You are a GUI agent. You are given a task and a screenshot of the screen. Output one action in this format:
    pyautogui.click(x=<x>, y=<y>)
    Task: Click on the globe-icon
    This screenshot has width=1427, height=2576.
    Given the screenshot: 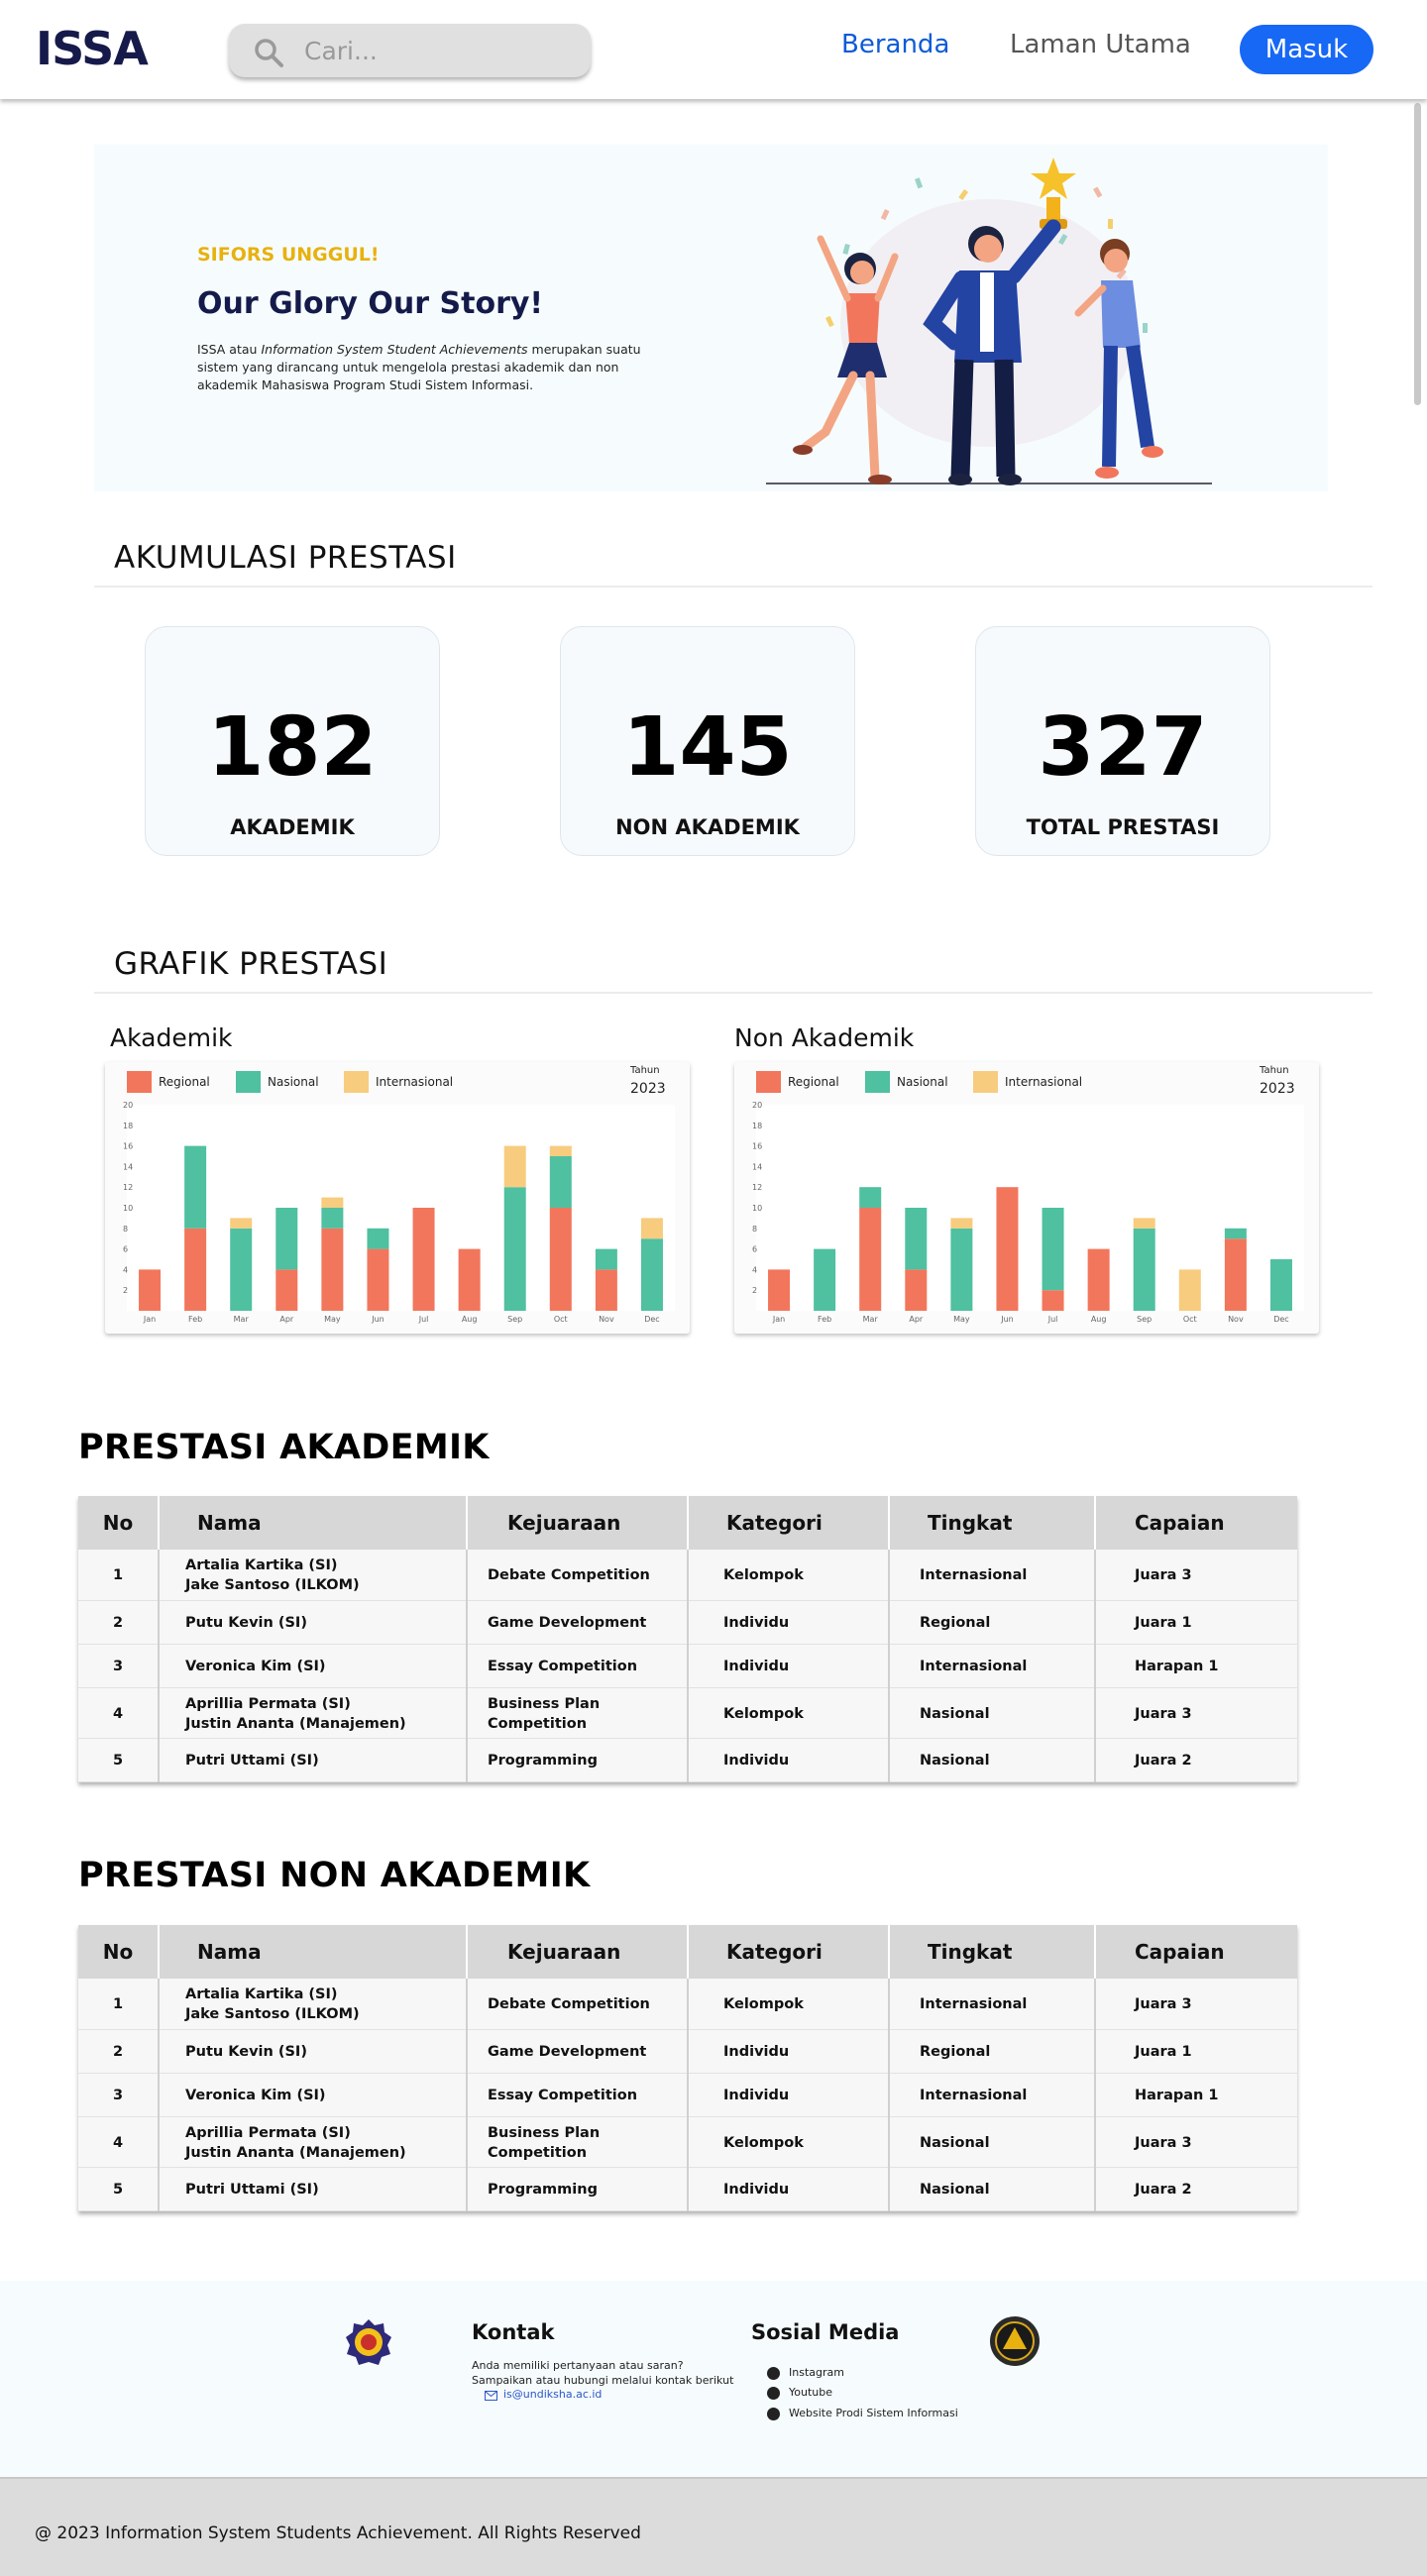 What is the action you would take?
    pyautogui.click(x=773, y=2413)
    